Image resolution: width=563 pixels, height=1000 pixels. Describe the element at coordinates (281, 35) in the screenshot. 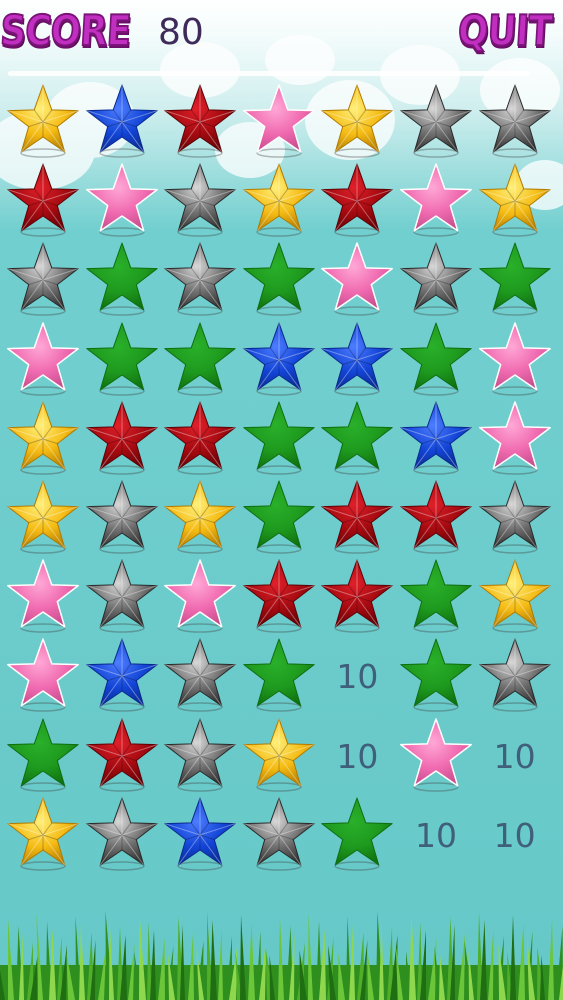

I see `hud: SCORE 80 QUIT` at that location.